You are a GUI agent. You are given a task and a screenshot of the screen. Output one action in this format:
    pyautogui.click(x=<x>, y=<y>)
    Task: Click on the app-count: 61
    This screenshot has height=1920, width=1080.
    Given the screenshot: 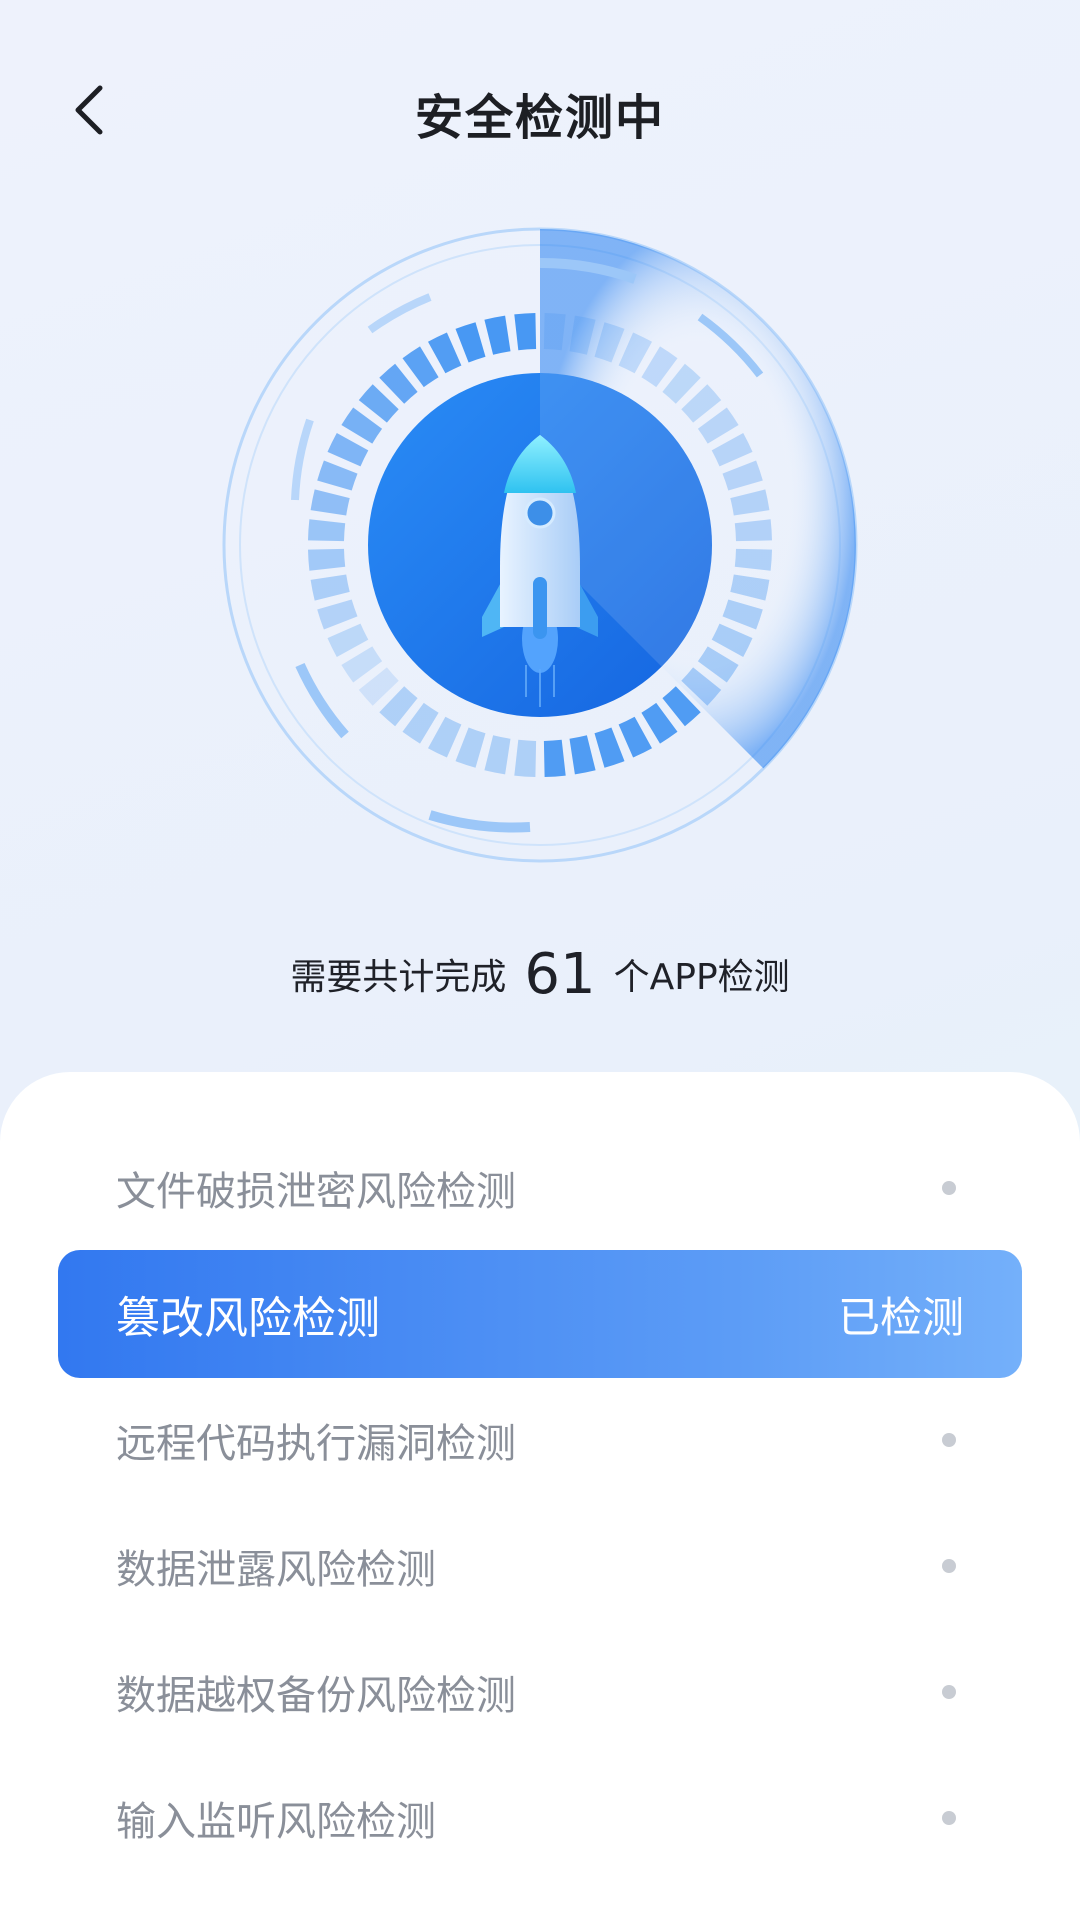 What is the action you would take?
    pyautogui.click(x=560, y=974)
    